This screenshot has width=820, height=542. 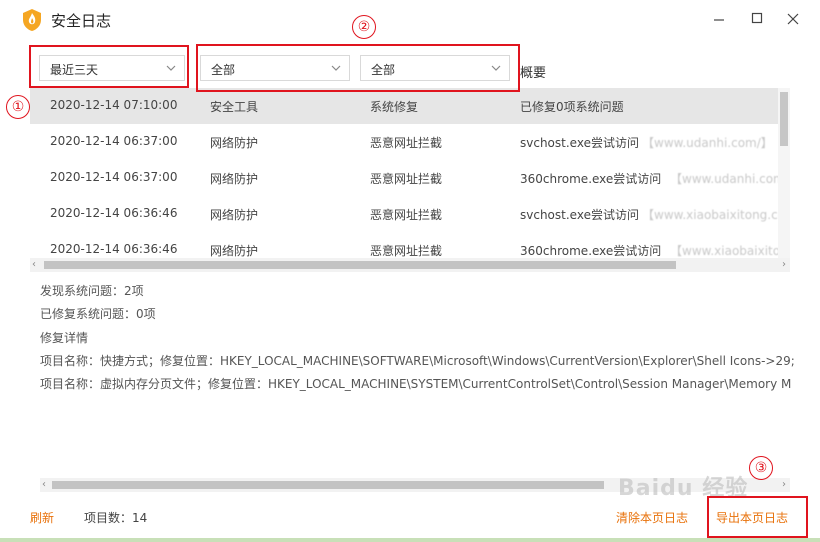 What do you see at coordinates (114, 105) in the screenshot?
I see `row-time: 2020-12-14 07:10:00` at bounding box center [114, 105].